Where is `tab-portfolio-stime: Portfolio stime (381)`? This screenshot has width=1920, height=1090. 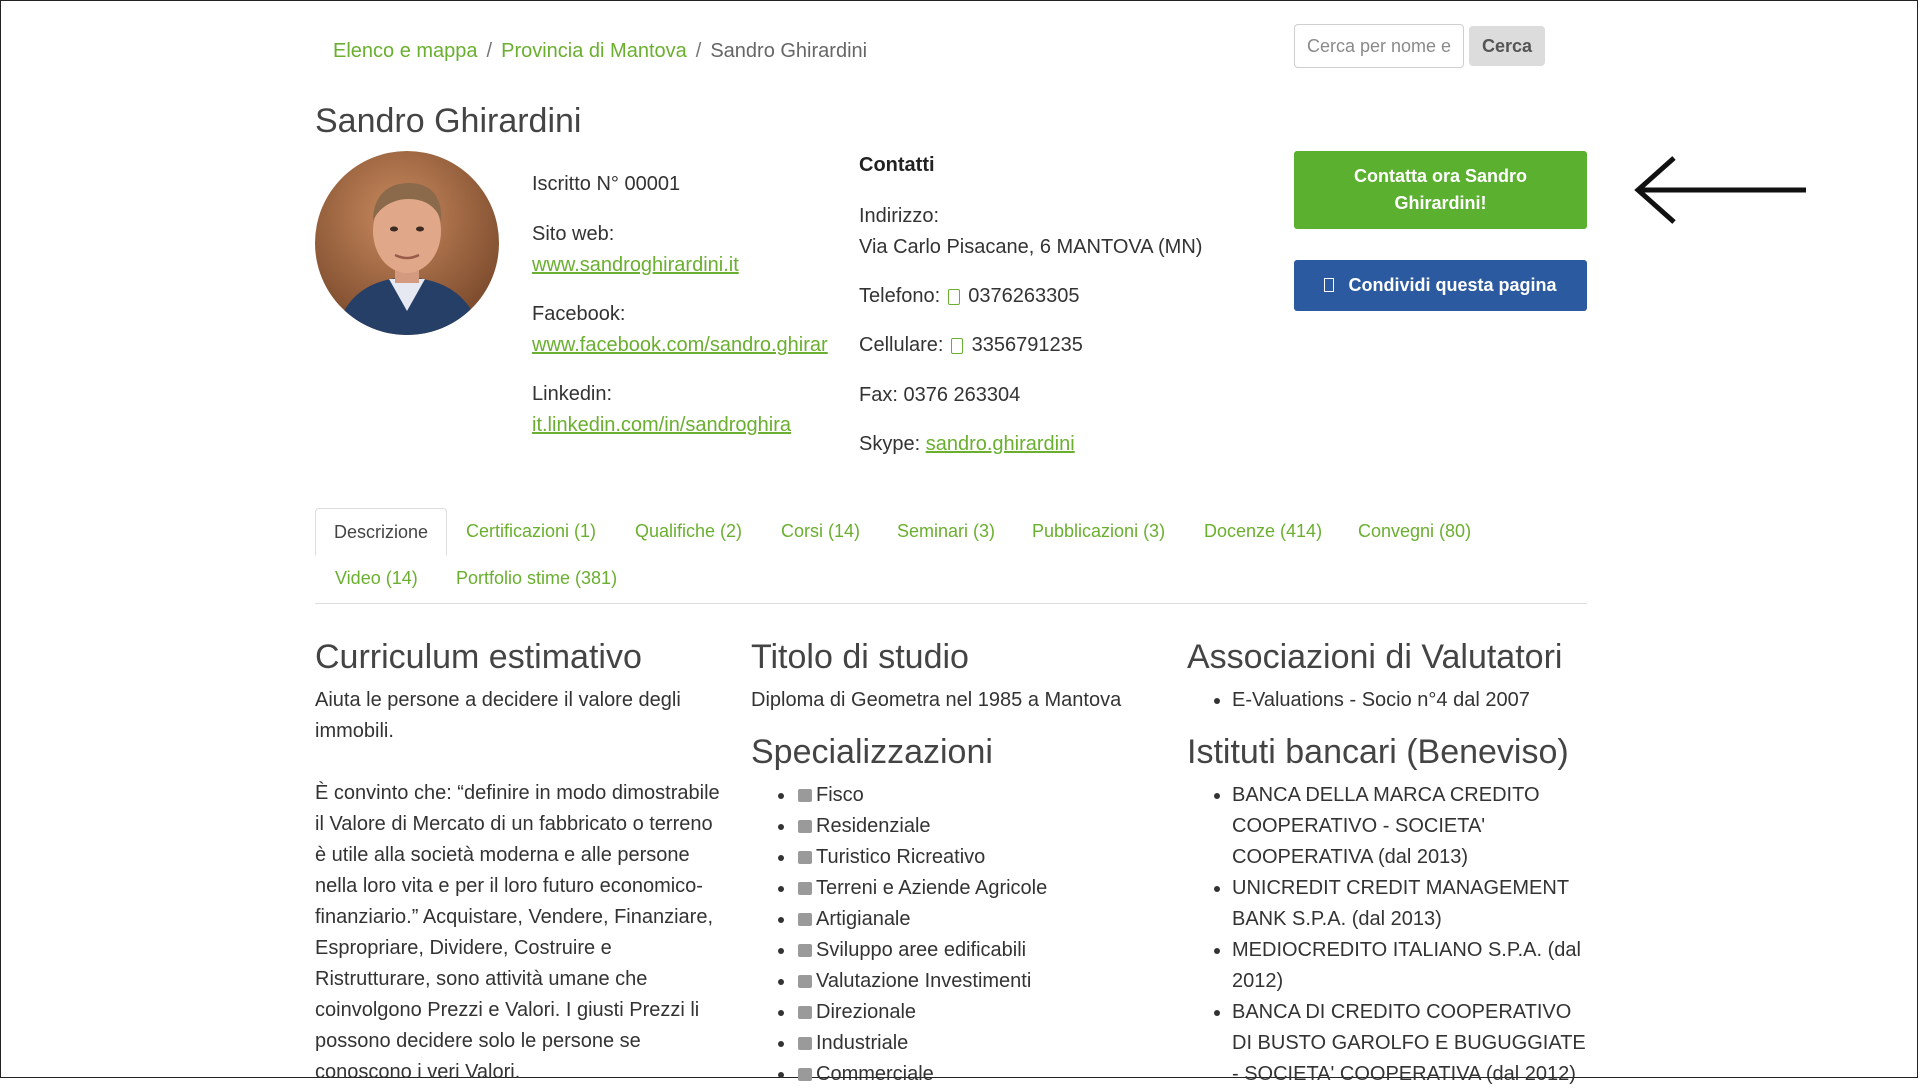
tab-portfolio-stime: Portfolio stime (381) is located at coordinates (536, 578).